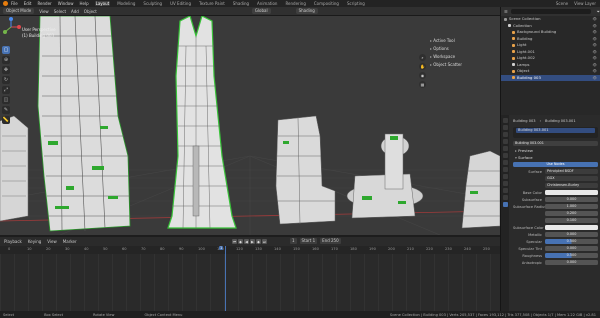  Describe the element at coordinates (90, 11) in the screenshot. I see `menu-object: Object` at that location.